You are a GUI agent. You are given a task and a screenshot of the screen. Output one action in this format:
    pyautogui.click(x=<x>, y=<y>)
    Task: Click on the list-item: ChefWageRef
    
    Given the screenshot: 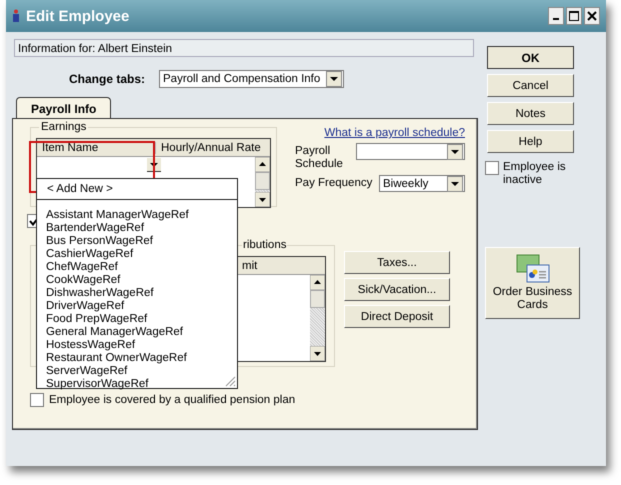 What is the action you would take?
    pyautogui.click(x=141, y=267)
    